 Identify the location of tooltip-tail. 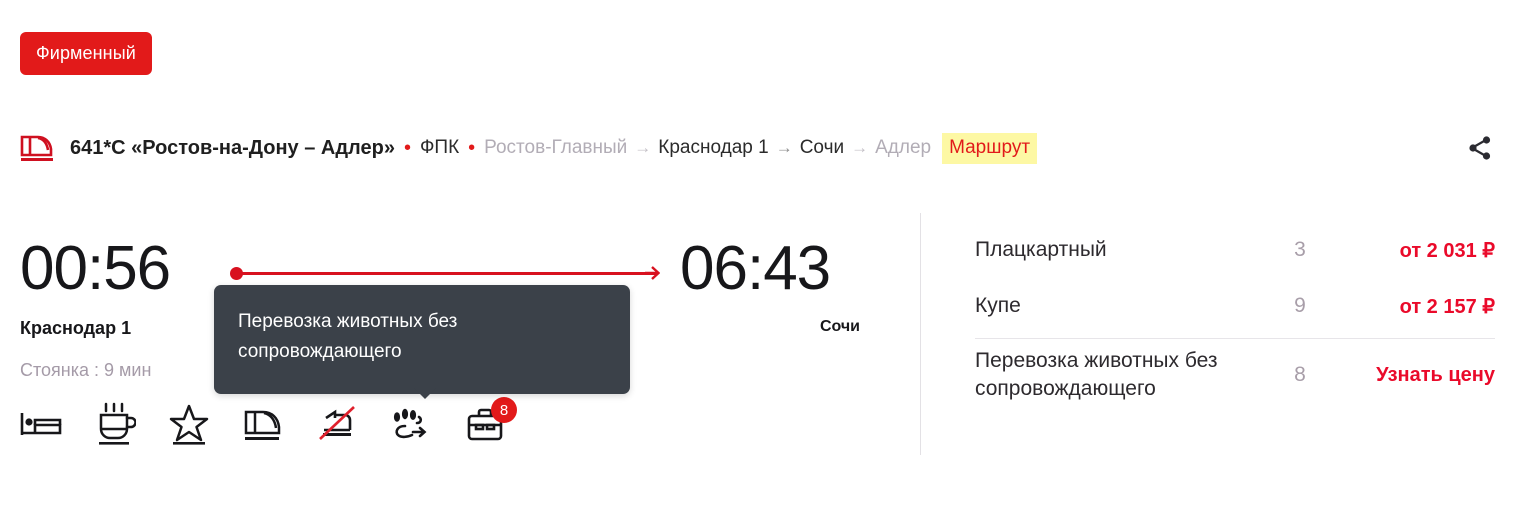
(425, 393).